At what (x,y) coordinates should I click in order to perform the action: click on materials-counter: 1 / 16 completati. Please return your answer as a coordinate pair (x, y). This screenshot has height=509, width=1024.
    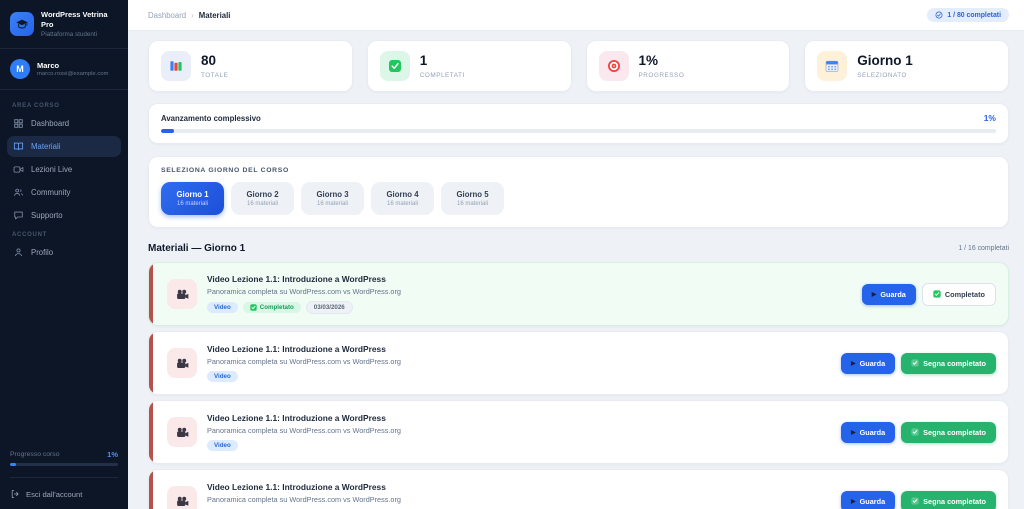
    Looking at the image, I should click on (983, 248).